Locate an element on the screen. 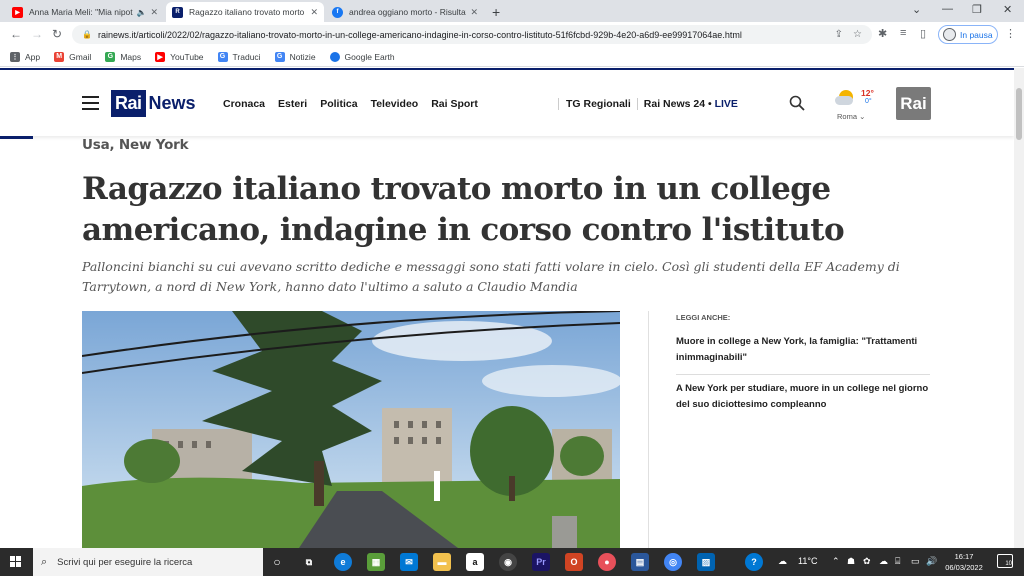  weather-city: Roma ⌄ is located at coordinates (851, 116).